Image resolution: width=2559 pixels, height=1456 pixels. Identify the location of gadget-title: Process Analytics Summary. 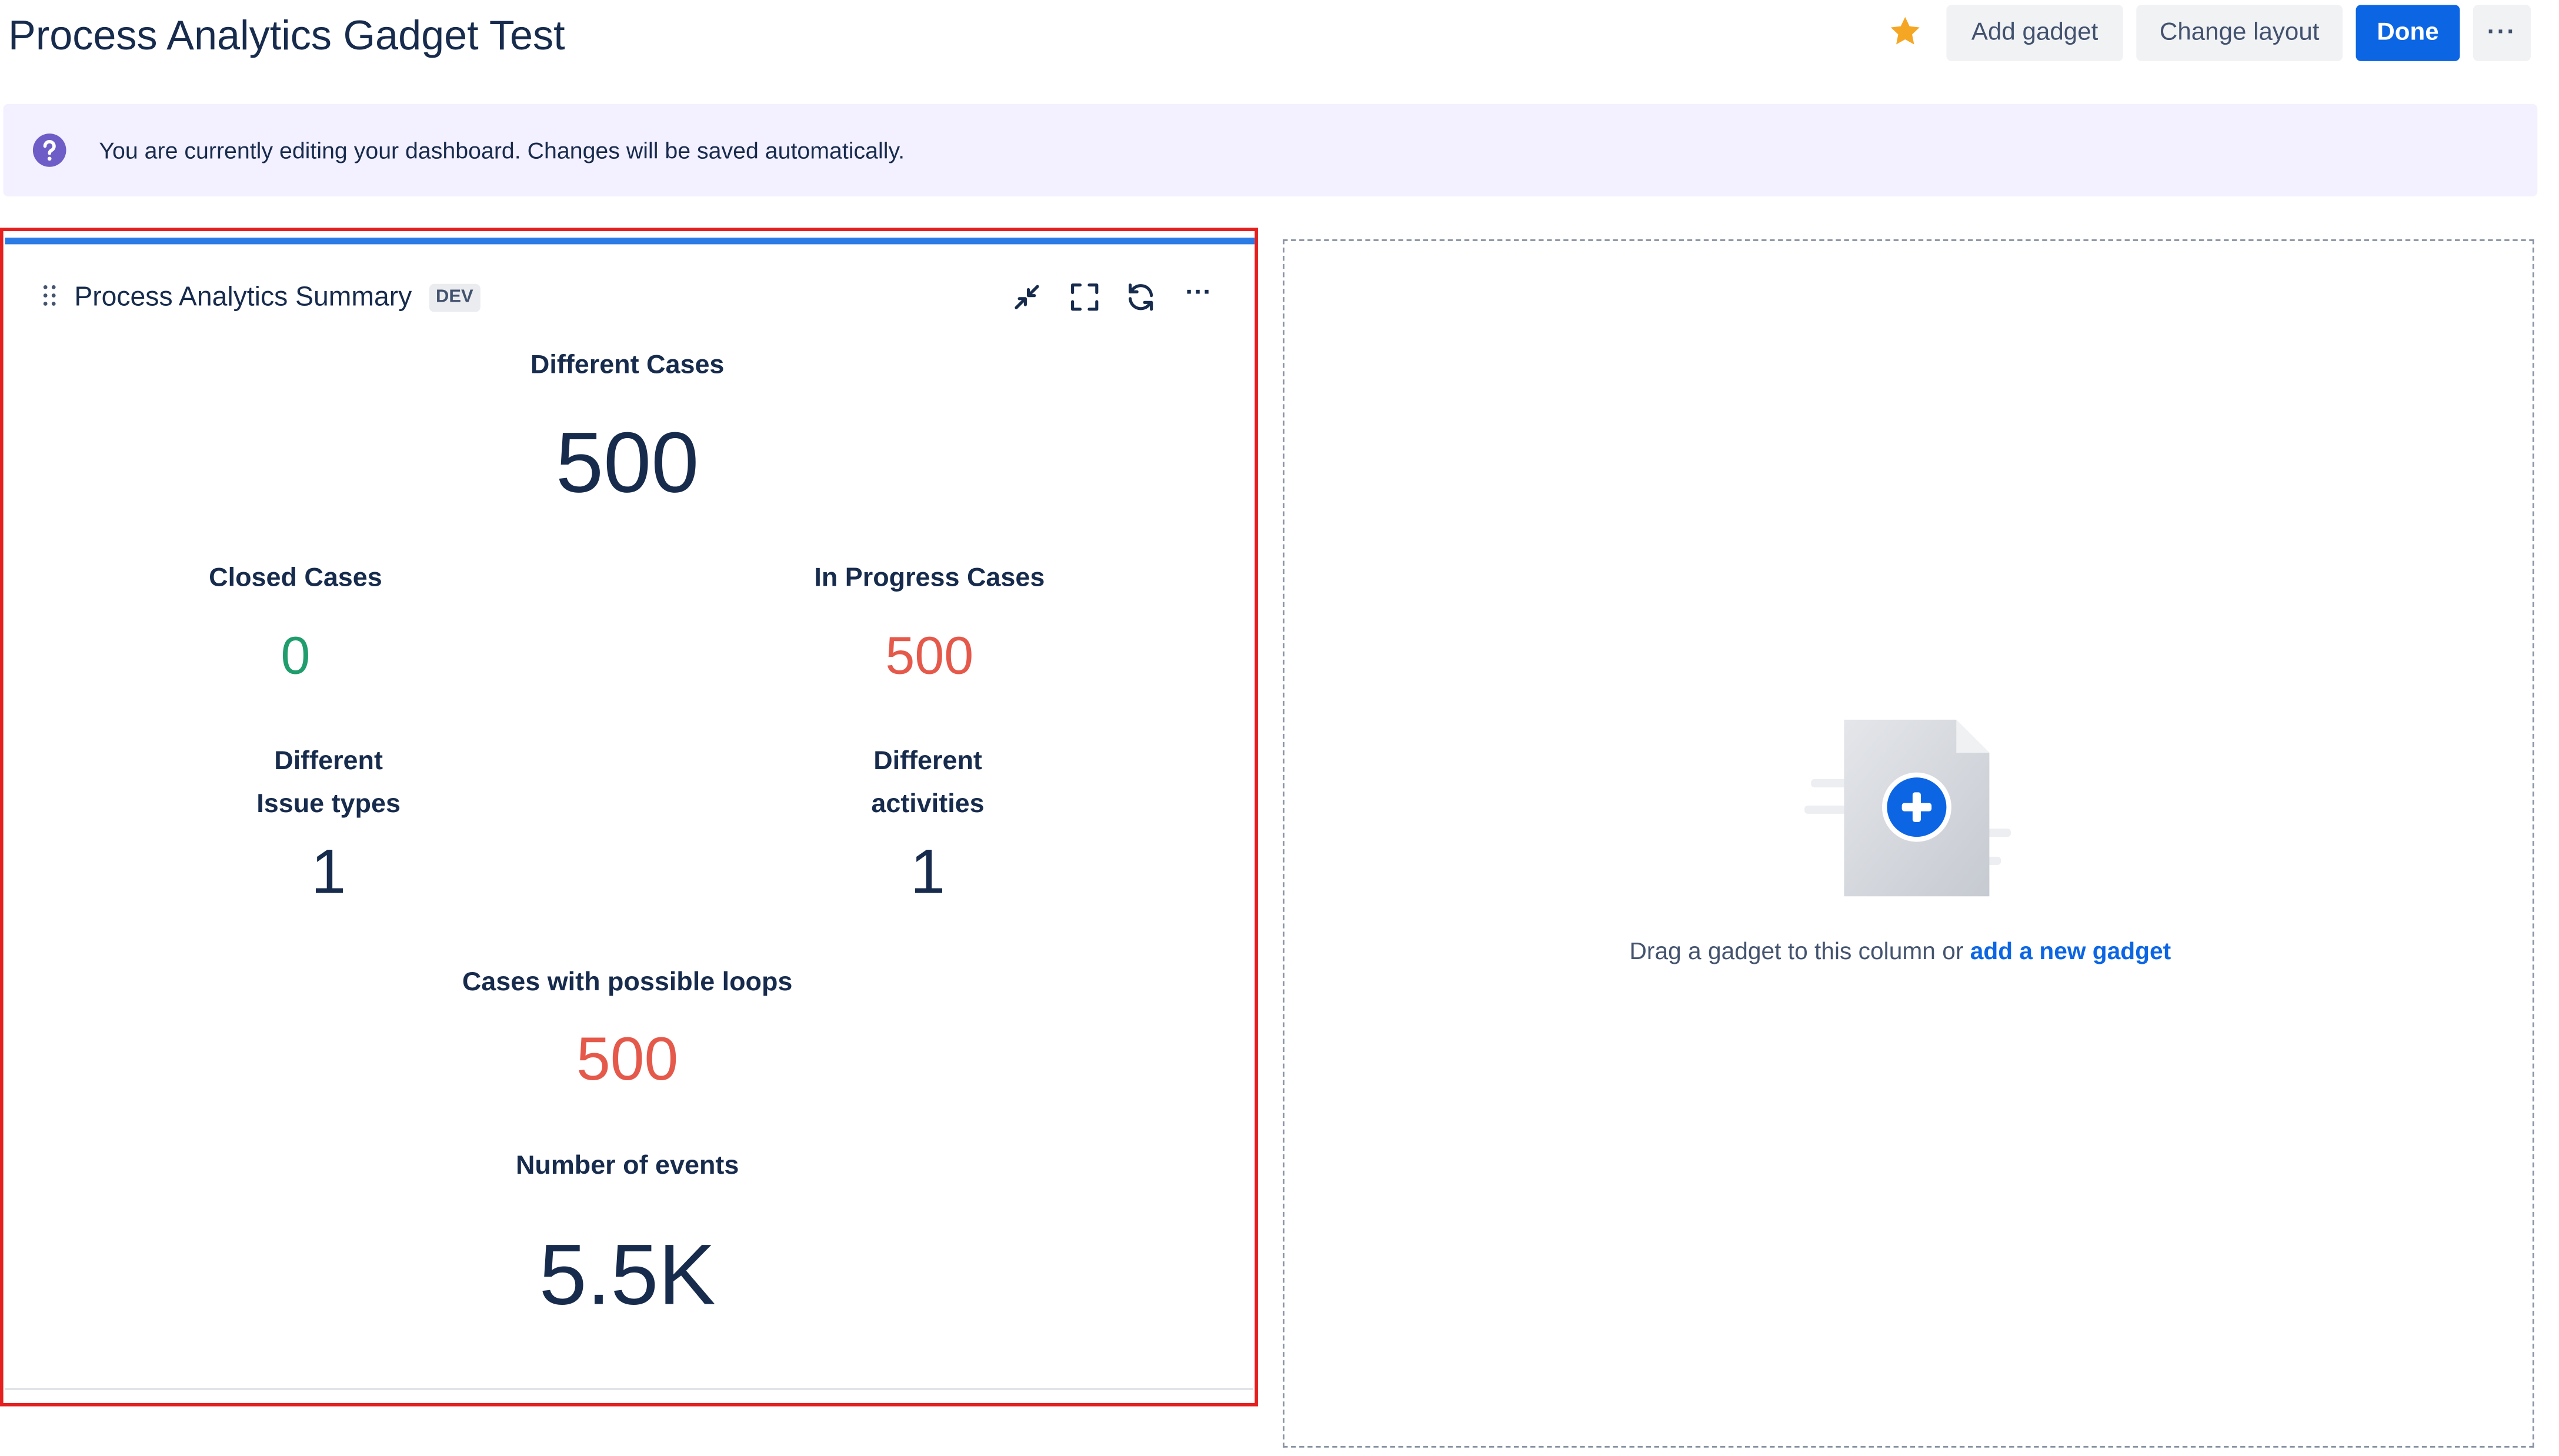
(243, 297).